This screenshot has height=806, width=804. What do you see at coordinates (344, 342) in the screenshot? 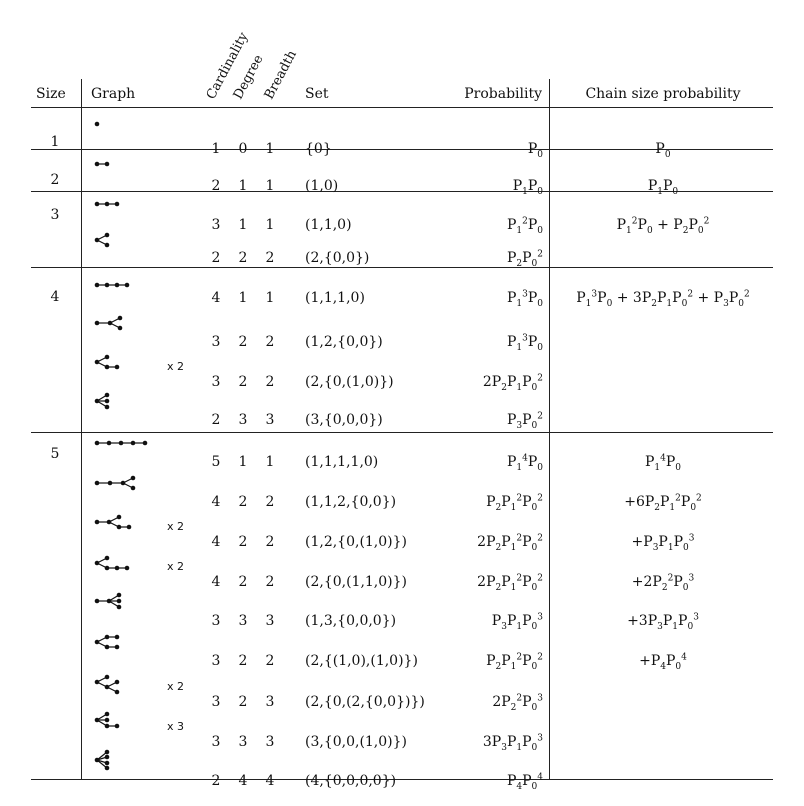
I see `set-cell: (1,2,{0,0})` at bounding box center [344, 342].